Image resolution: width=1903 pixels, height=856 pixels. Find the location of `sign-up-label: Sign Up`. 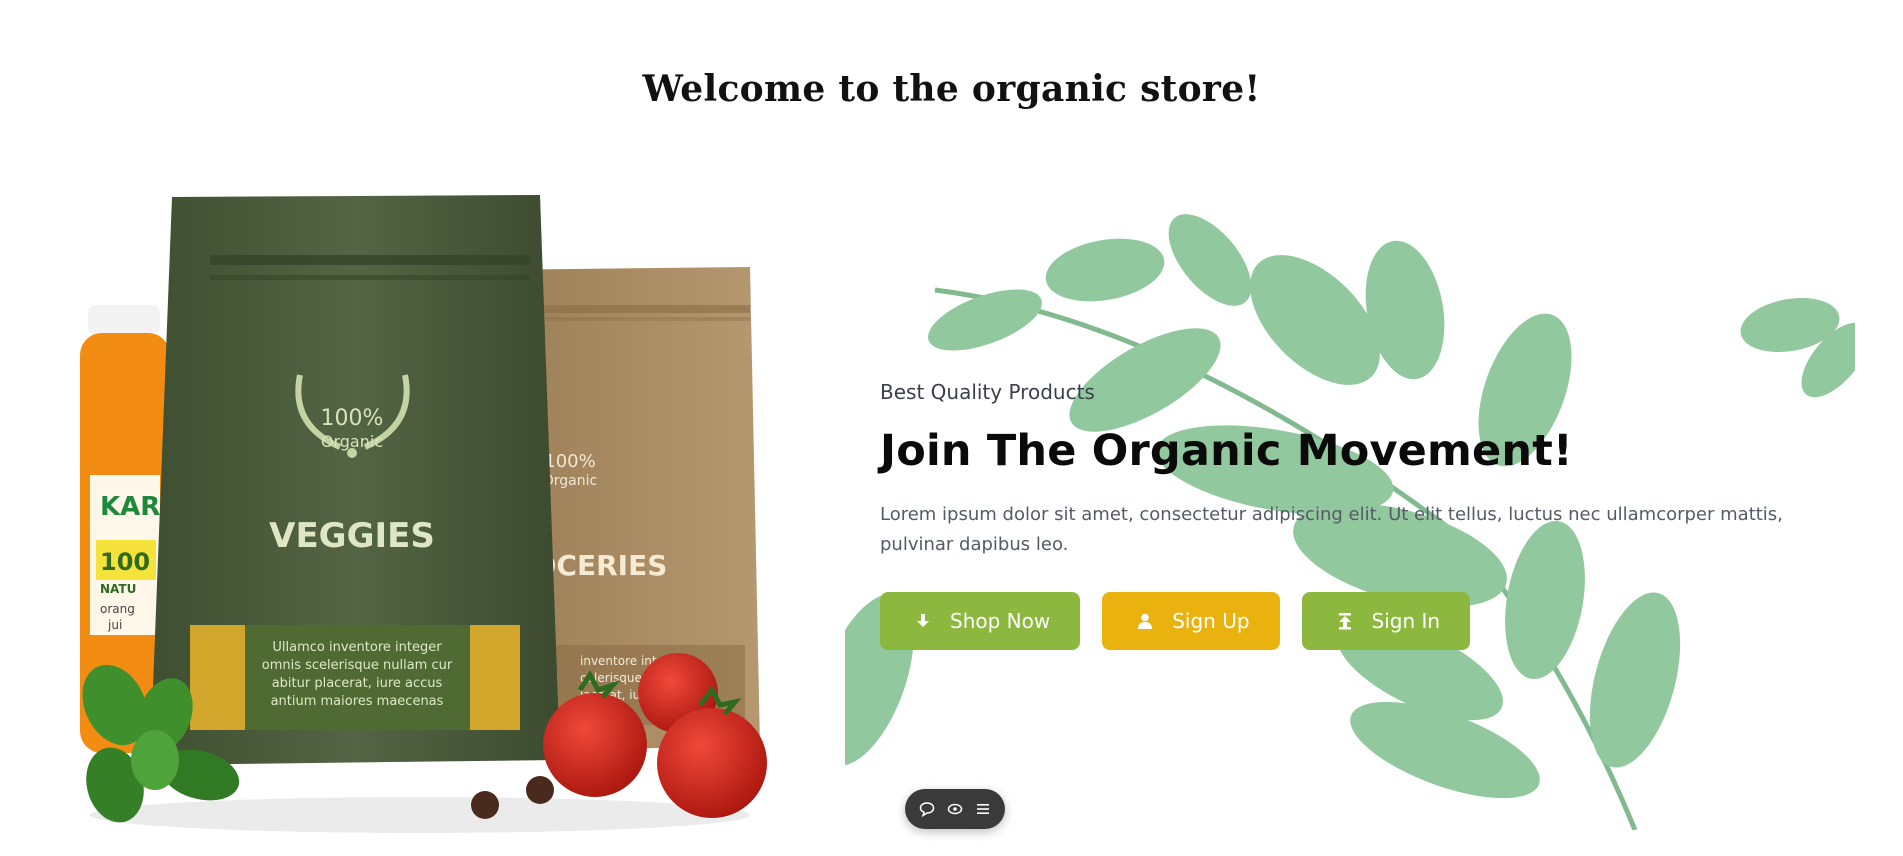

sign-up-label: Sign Up is located at coordinates (1211, 621).